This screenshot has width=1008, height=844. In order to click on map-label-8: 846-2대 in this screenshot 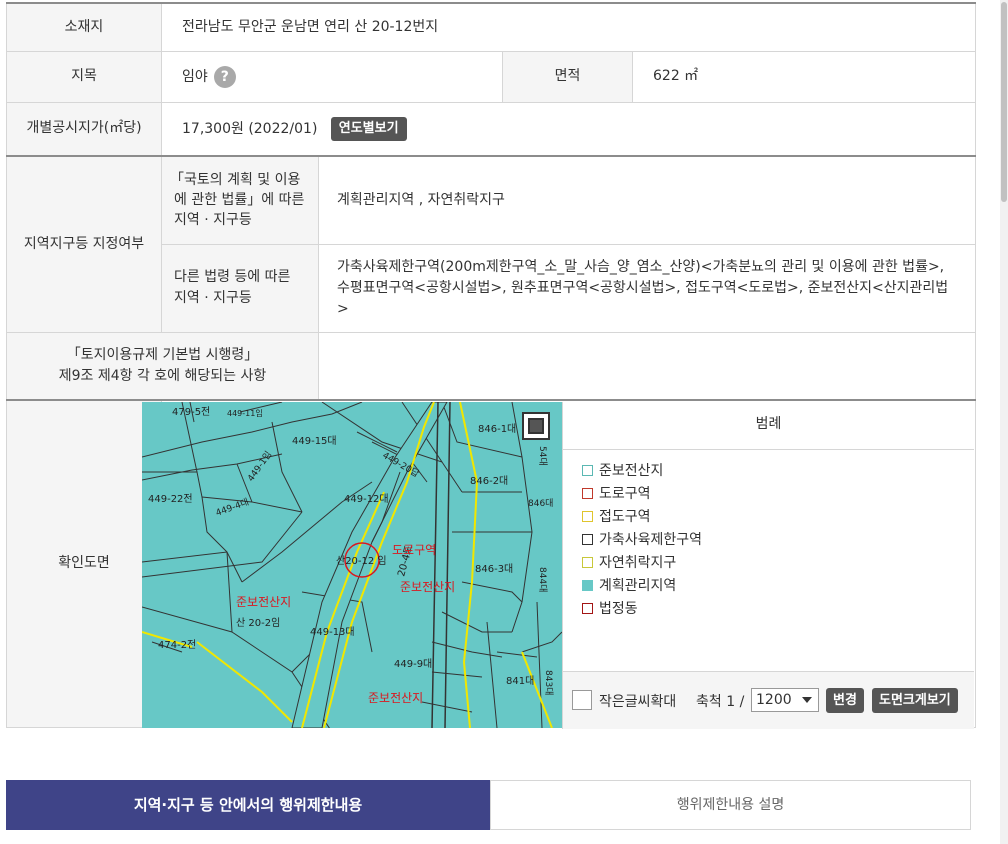, I will do `click(489, 481)`.